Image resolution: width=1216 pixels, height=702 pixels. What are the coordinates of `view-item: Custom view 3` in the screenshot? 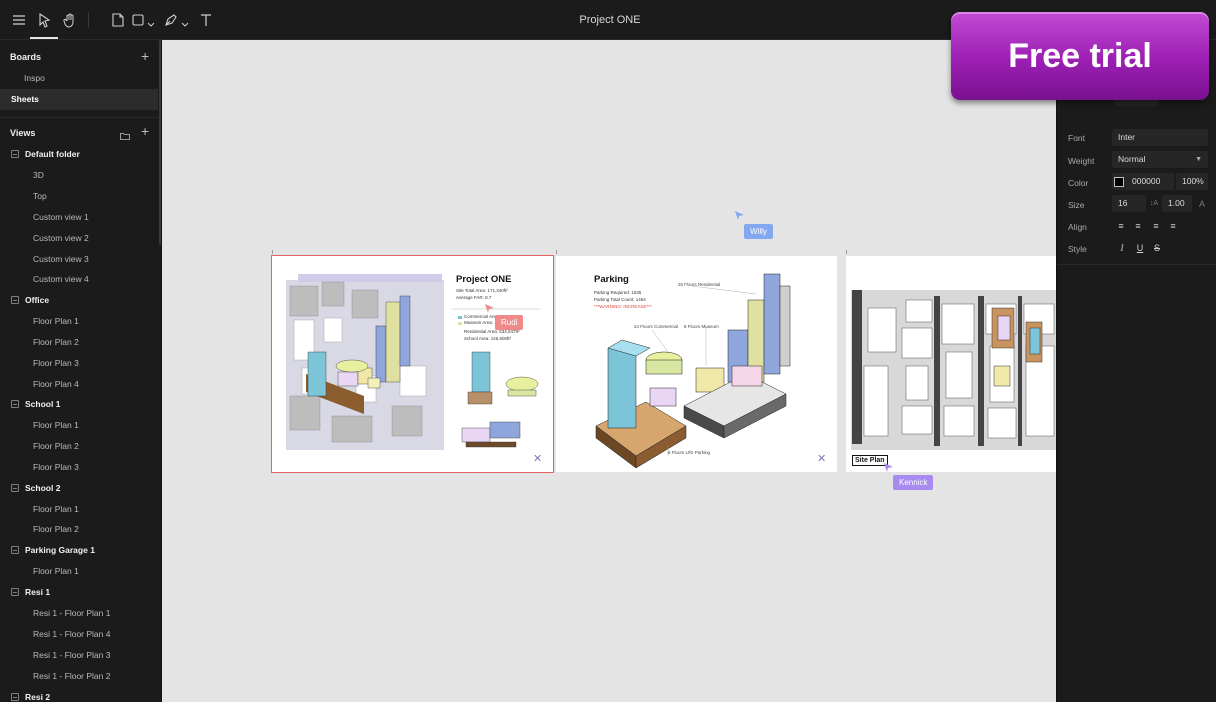 It's located at (79, 259).